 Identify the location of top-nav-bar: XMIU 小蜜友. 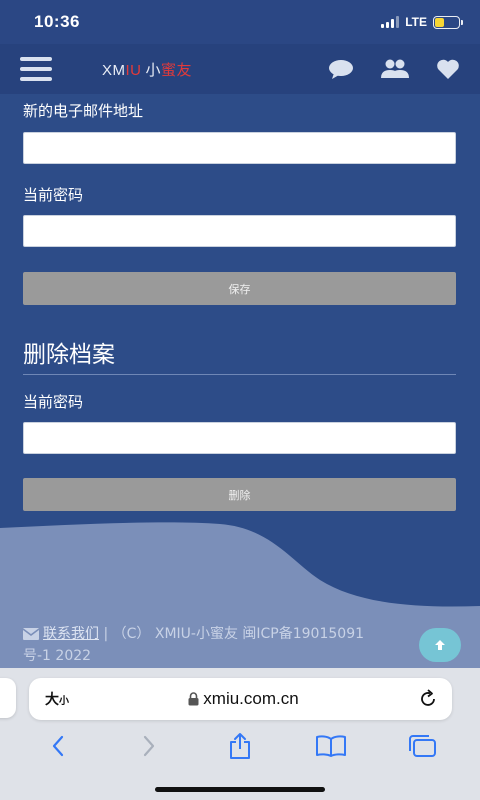
(240, 69).